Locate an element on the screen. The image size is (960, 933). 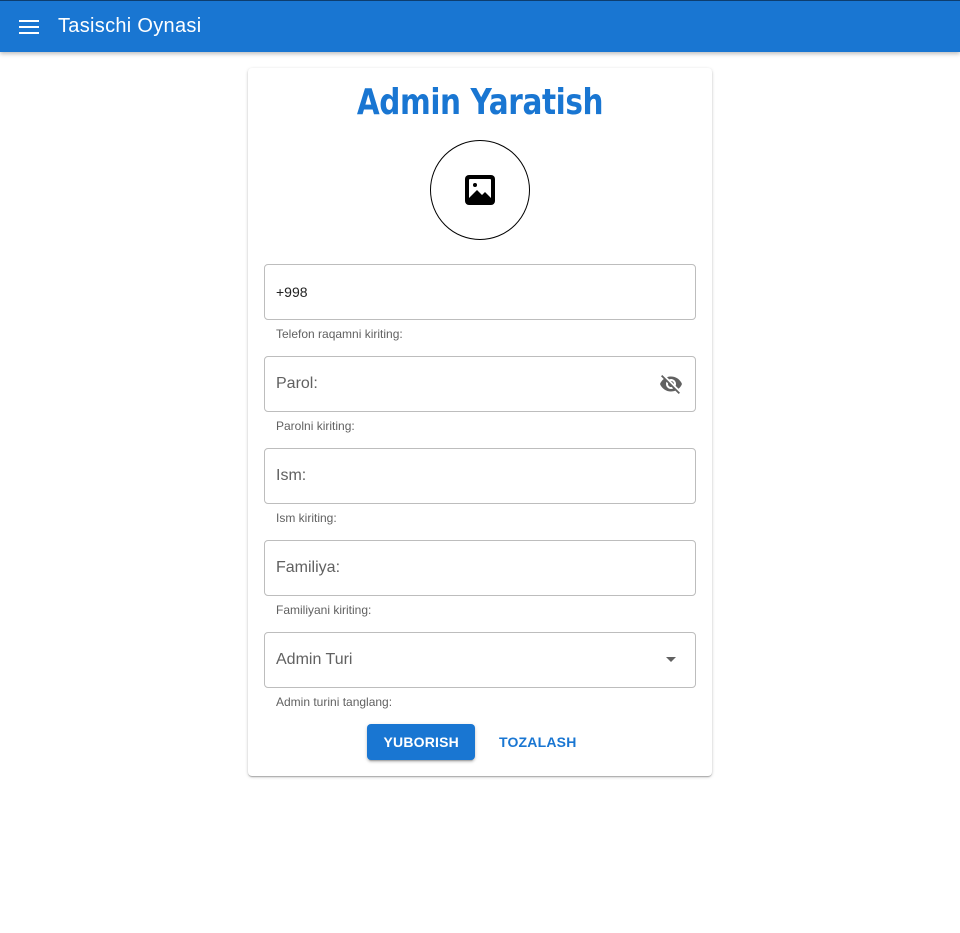
menu-button is located at coordinates (29, 27).